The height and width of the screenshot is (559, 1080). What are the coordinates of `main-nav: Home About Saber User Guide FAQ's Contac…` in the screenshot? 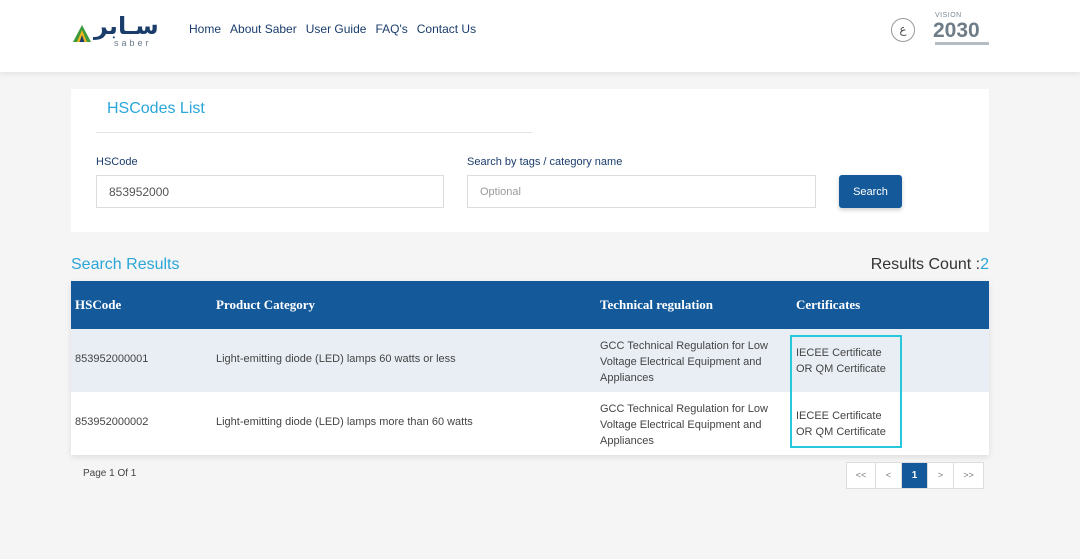 It's located at (337, 29).